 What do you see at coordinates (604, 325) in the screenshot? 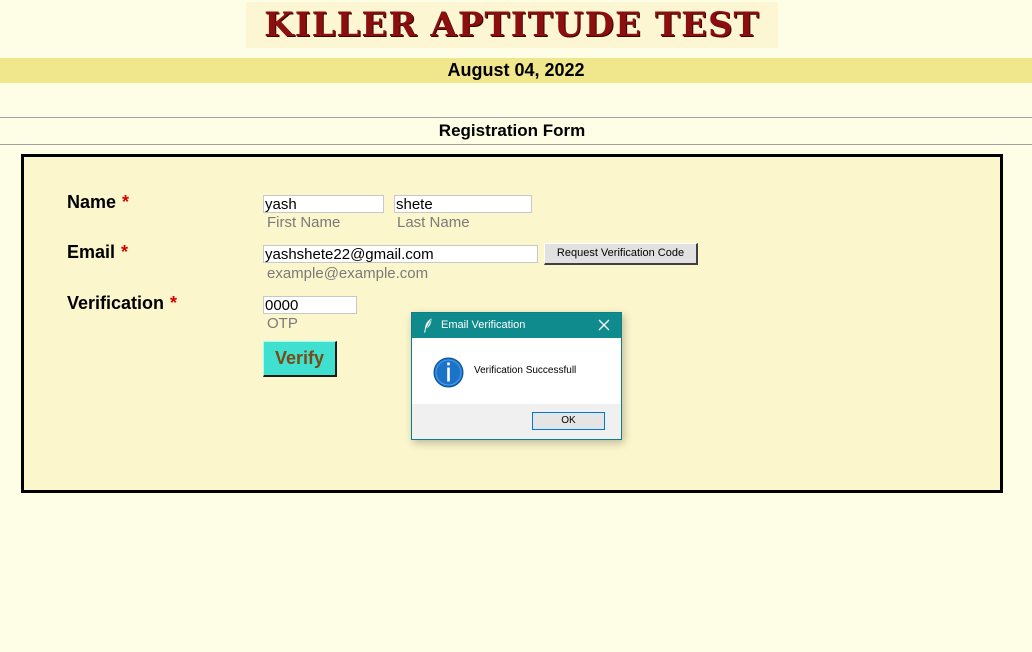
I see `close-icon` at bounding box center [604, 325].